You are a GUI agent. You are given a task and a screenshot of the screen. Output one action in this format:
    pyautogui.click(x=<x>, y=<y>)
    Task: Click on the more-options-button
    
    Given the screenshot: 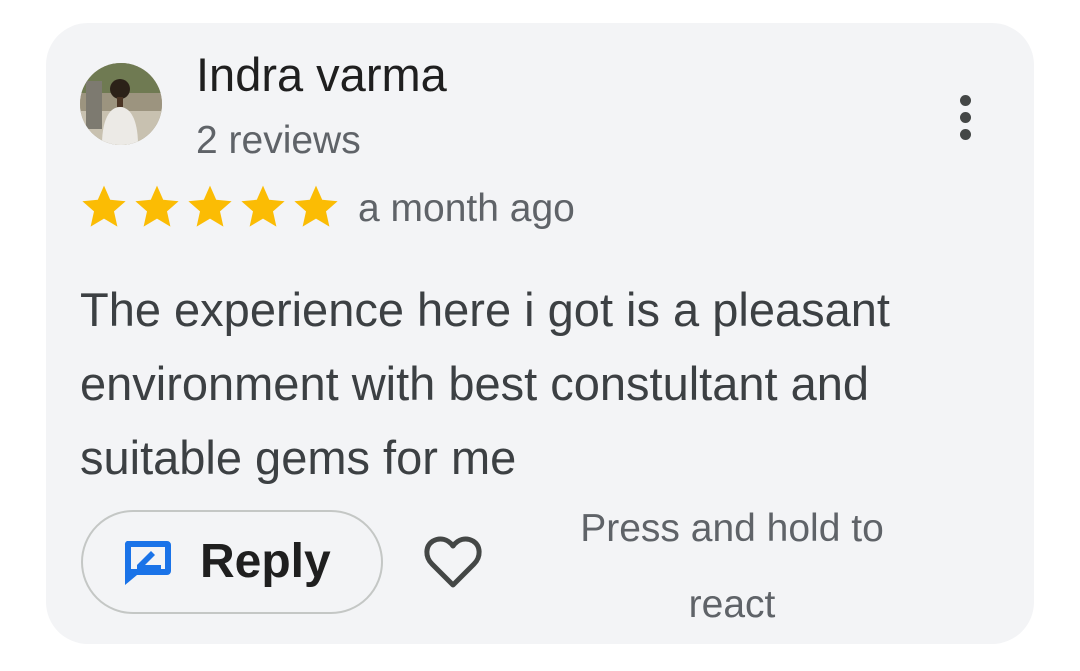 What is the action you would take?
    pyautogui.click(x=966, y=117)
    